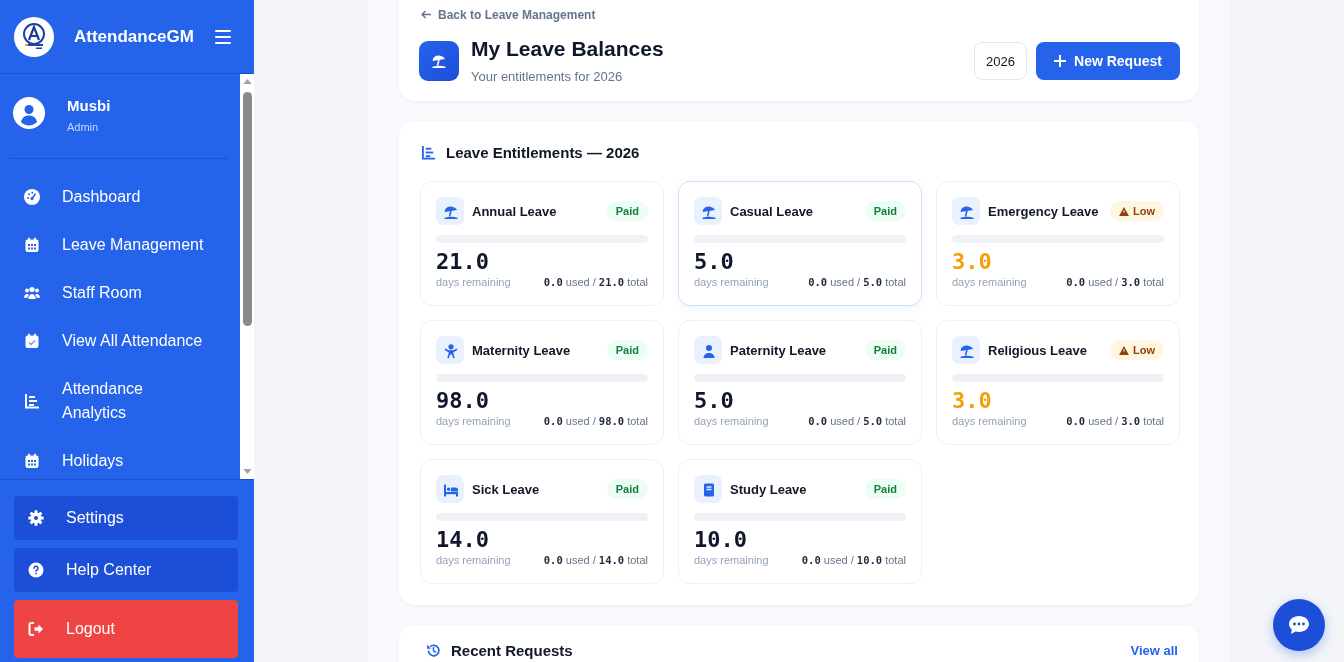 Image resolution: width=1344 pixels, height=662 pixels. I want to click on avatar-icon, so click(29, 113).